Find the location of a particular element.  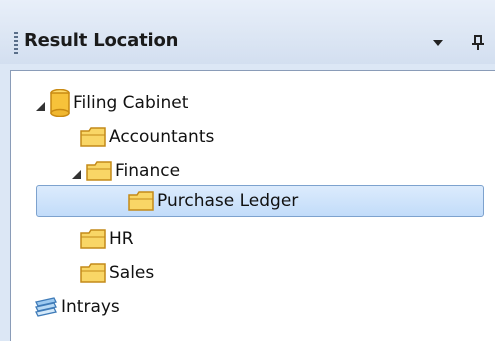

pin-icon is located at coordinates (478, 42).